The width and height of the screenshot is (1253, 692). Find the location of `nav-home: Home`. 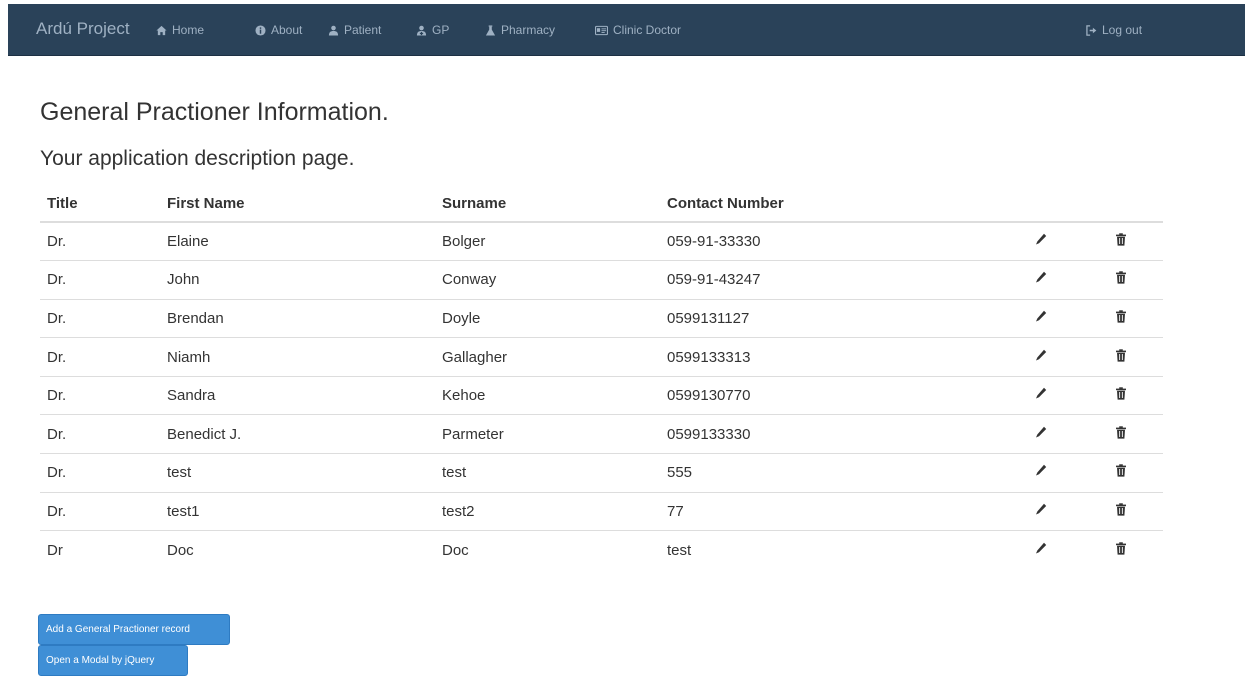

nav-home: Home is located at coordinates (180, 30).